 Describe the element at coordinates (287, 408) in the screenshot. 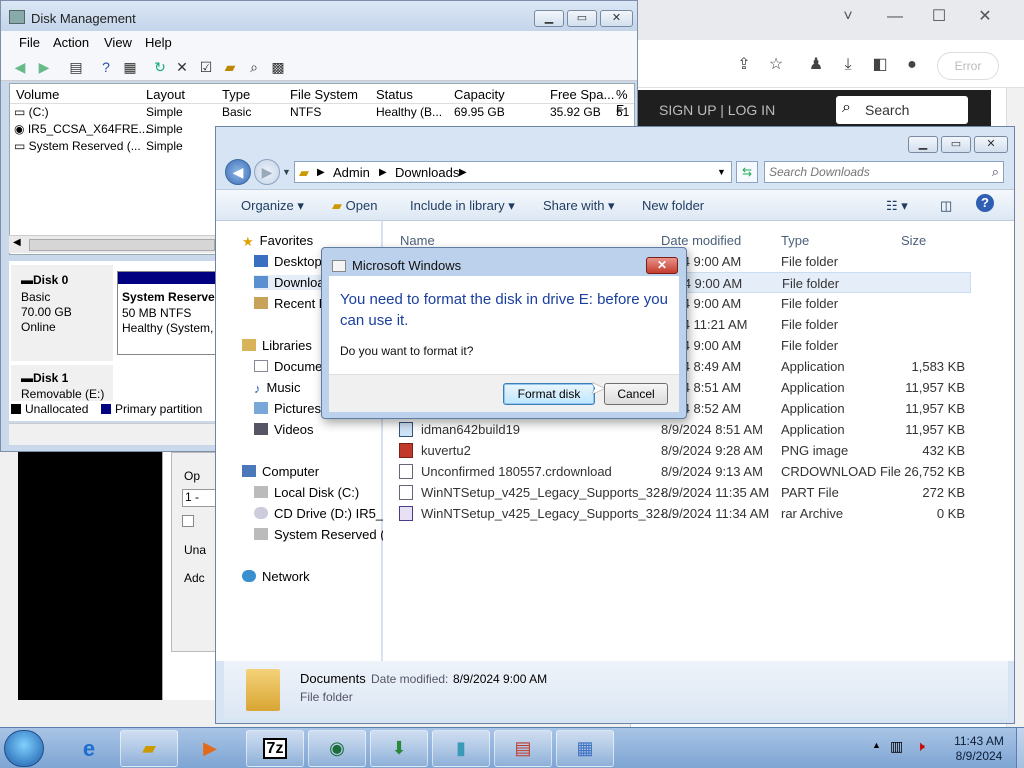

I see `nav-pictures: Pictures` at that location.